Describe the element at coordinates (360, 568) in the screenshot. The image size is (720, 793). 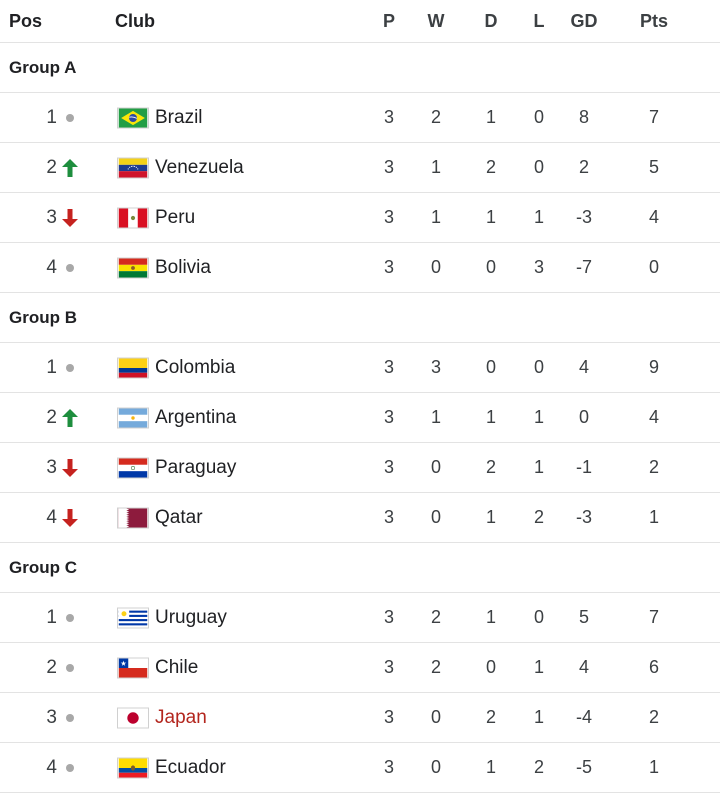
I see `group-header: Group C` at that location.